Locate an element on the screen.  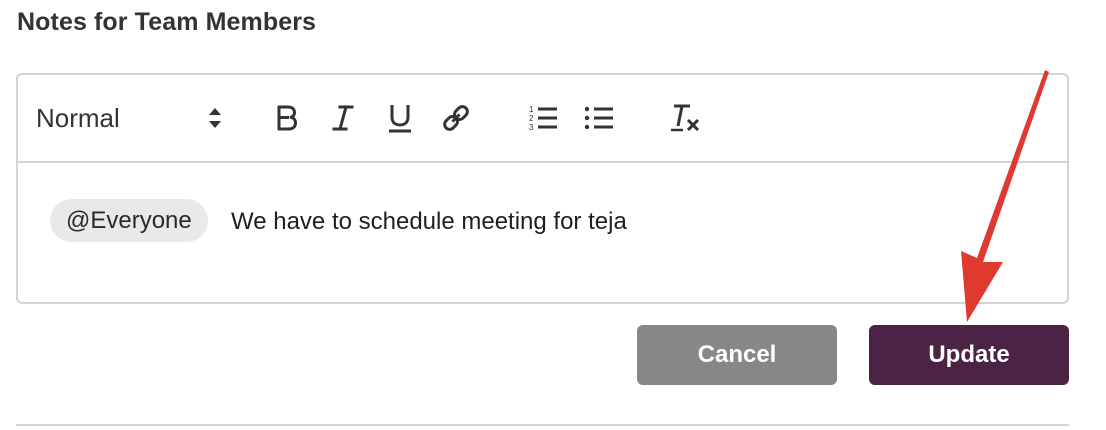
note-text: We have to schedule meeting for teja is located at coordinates (429, 221).